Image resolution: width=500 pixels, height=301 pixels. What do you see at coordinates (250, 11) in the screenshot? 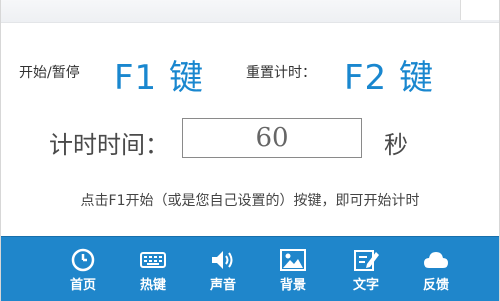
I see `title-bar` at bounding box center [250, 11].